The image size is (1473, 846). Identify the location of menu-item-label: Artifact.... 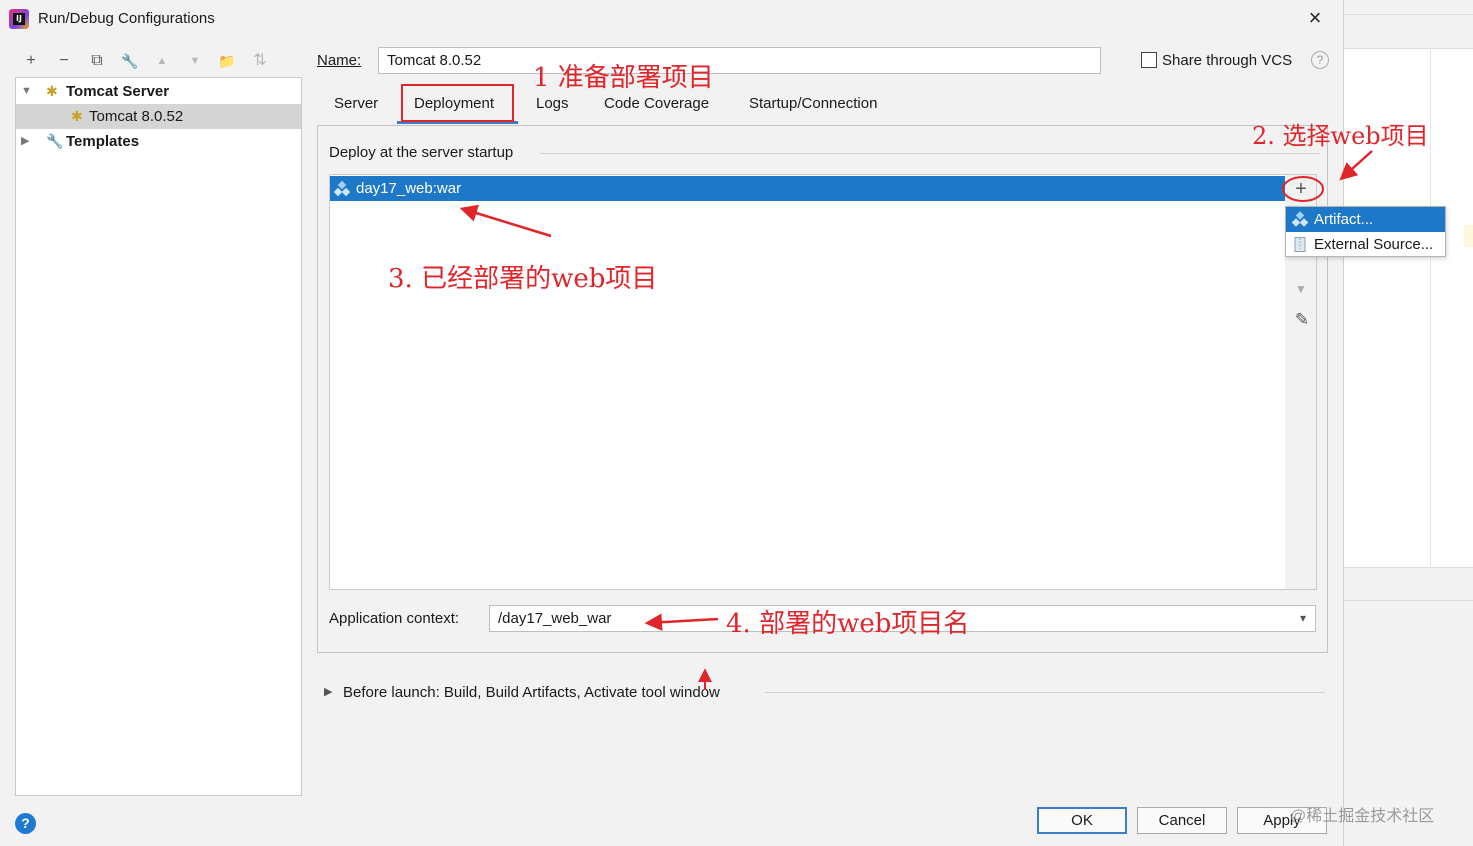
(1344, 219).